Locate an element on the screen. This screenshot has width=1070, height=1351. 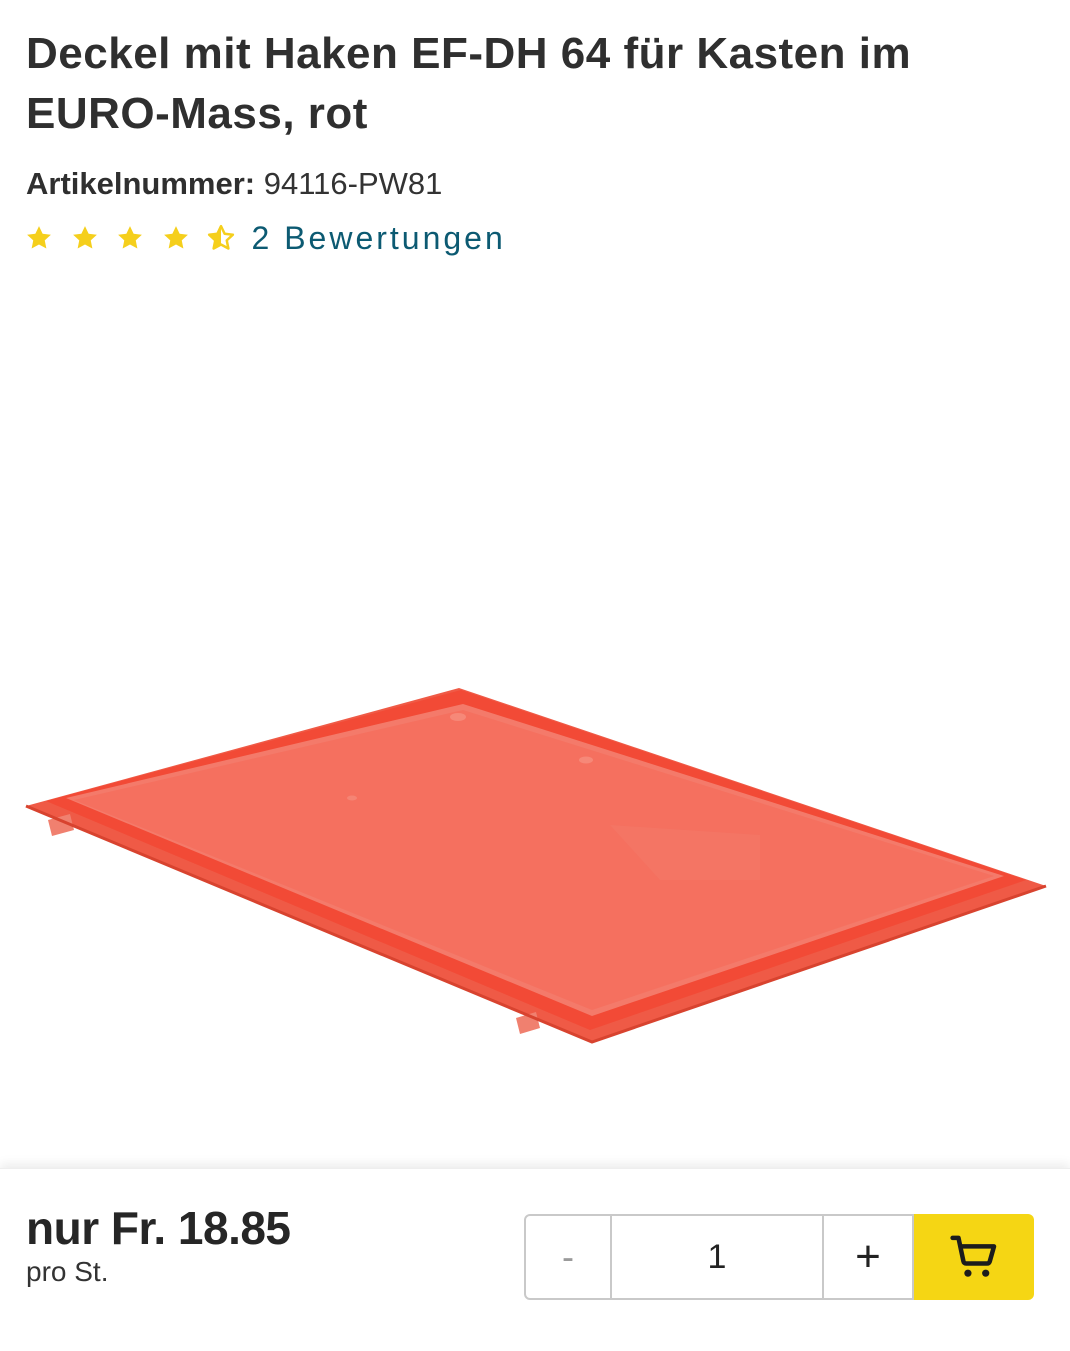
article-number-value: 94116-PW81 is located at coordinates (353, 183).